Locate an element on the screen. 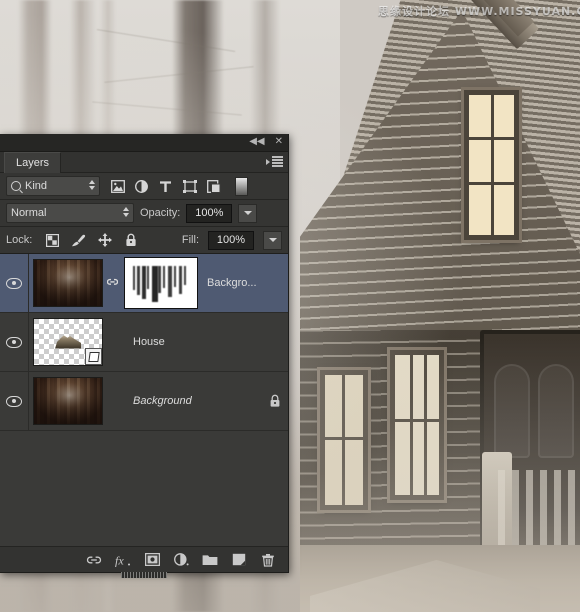  watermark-text: 思缘设计论坛 WWW.MISSYUAN.COM is located at coordinates (479, 11).